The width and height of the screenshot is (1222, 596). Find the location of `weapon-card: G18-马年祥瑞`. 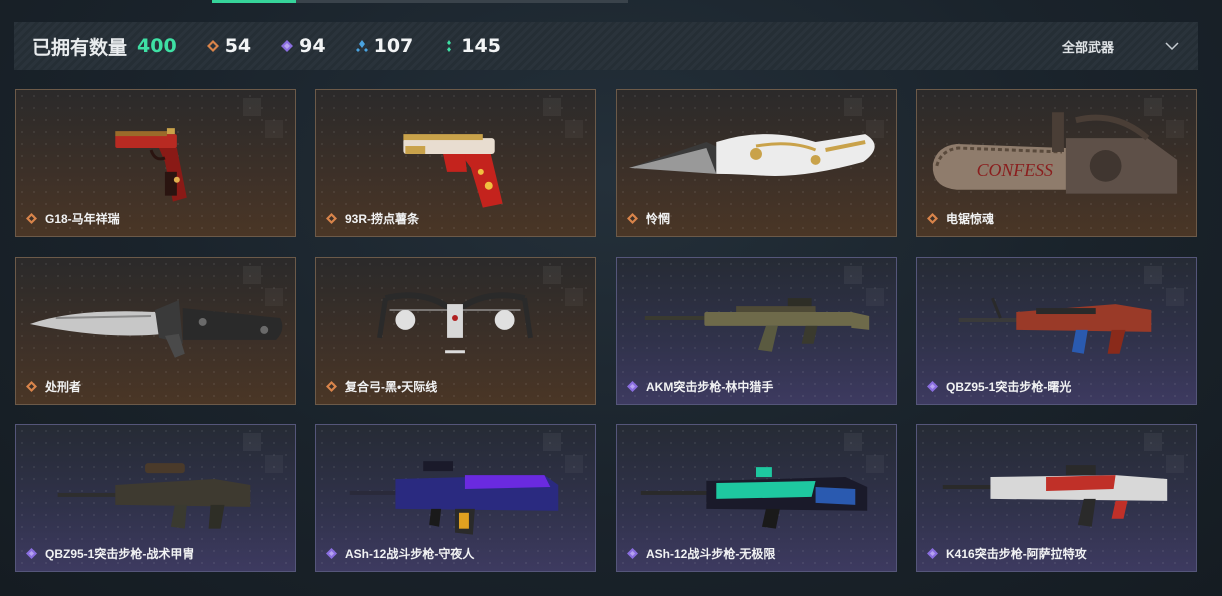

weapon-card: G18-马年祥瑞 is located at coordinates (155, 163).